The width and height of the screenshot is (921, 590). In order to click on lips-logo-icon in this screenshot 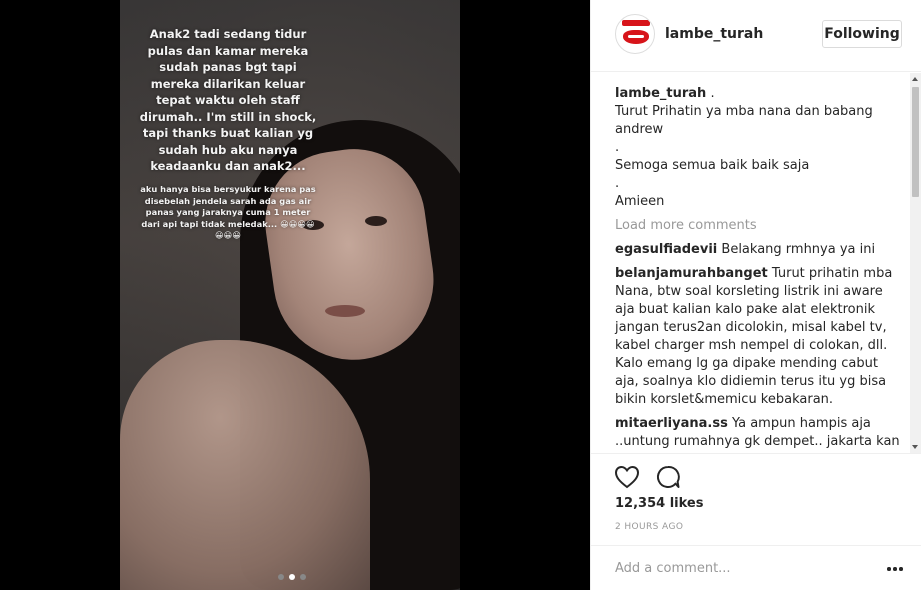, I will do `click(636, 37)`.